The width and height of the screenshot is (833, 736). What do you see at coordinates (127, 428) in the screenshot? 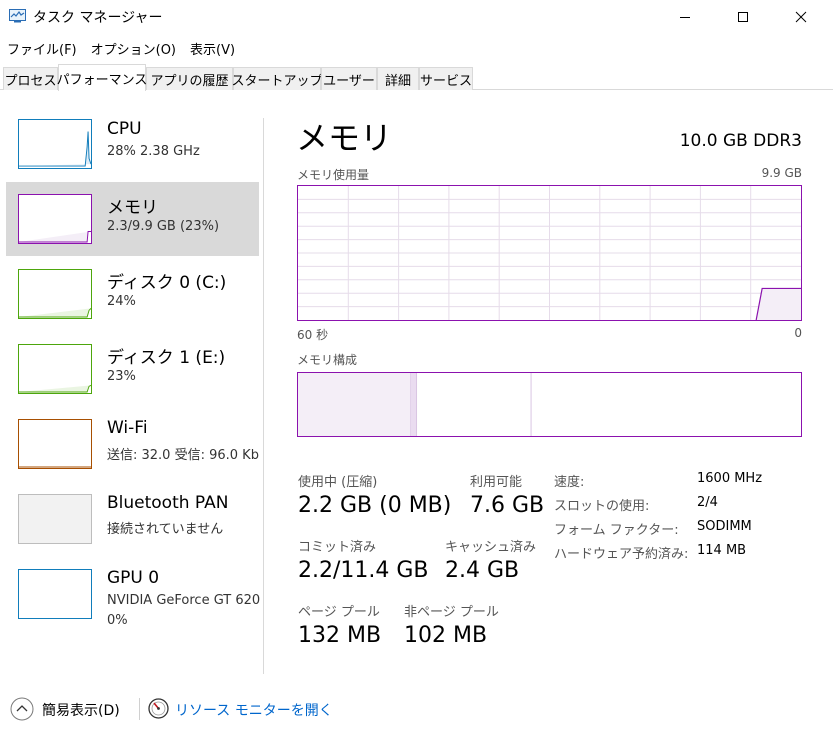
I see `sidebar-item-title: Wi-Fi` at bounding box center [127, 428].